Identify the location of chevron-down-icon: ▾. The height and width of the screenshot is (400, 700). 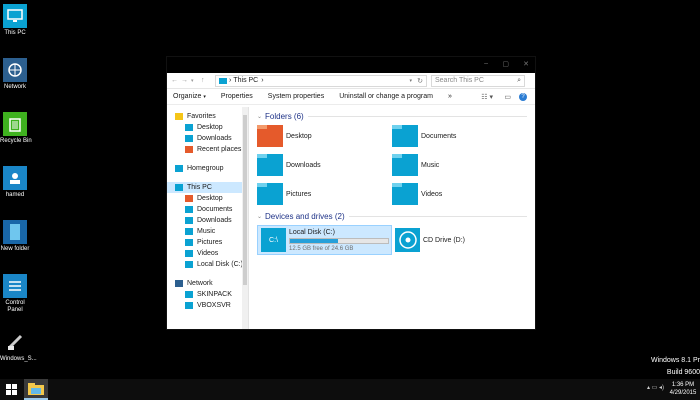
(196, 81).